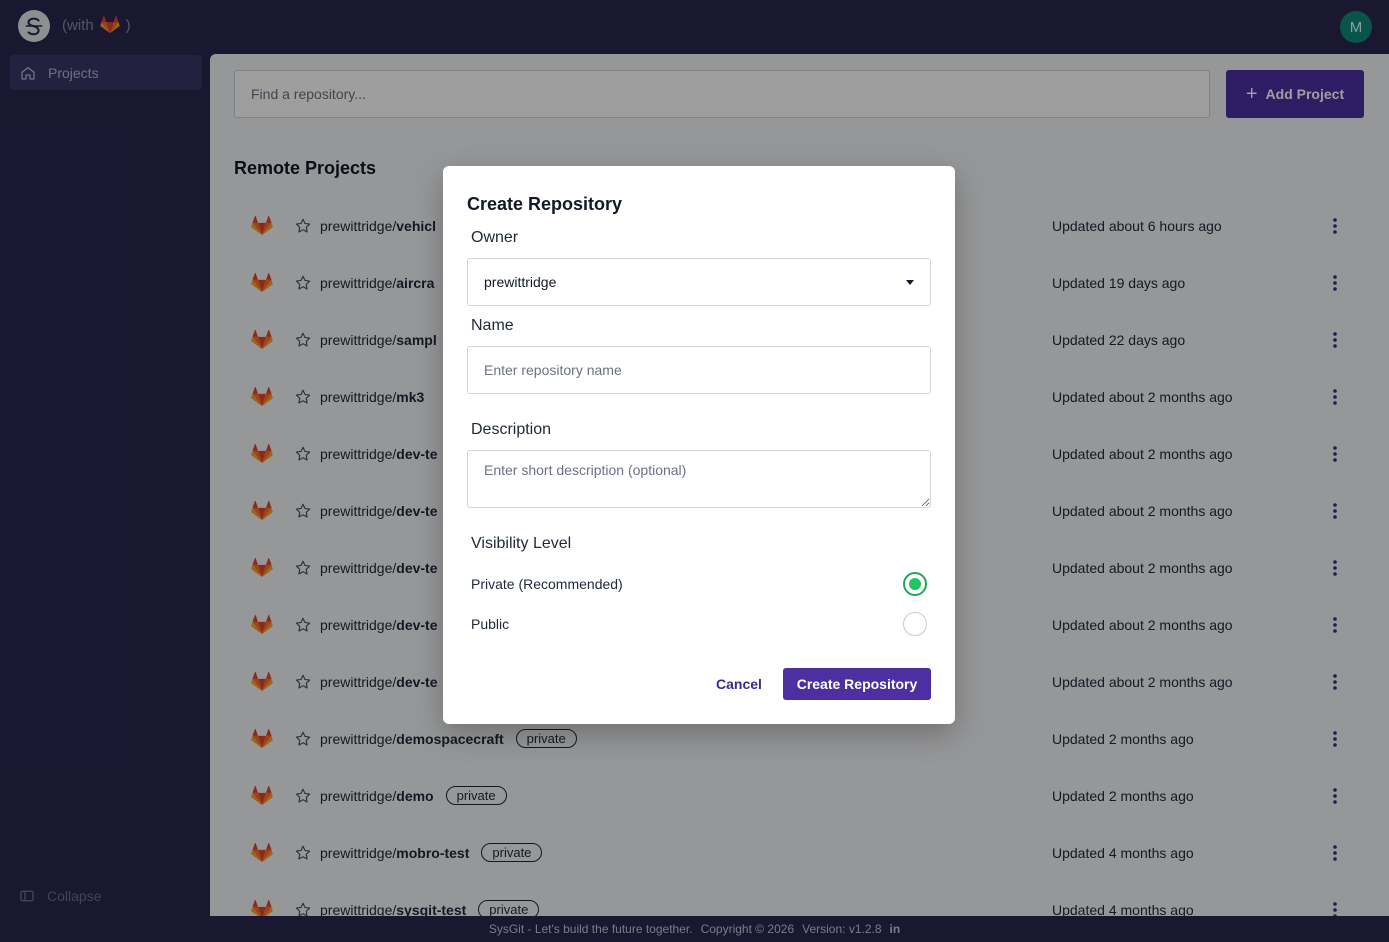 Image resolution: width=1389 pixels, height=942 pixels. What do you see at coordinates (490, 624) in the screenshot?
I see `public-option-label: Public` at bounding box center [490, 624].